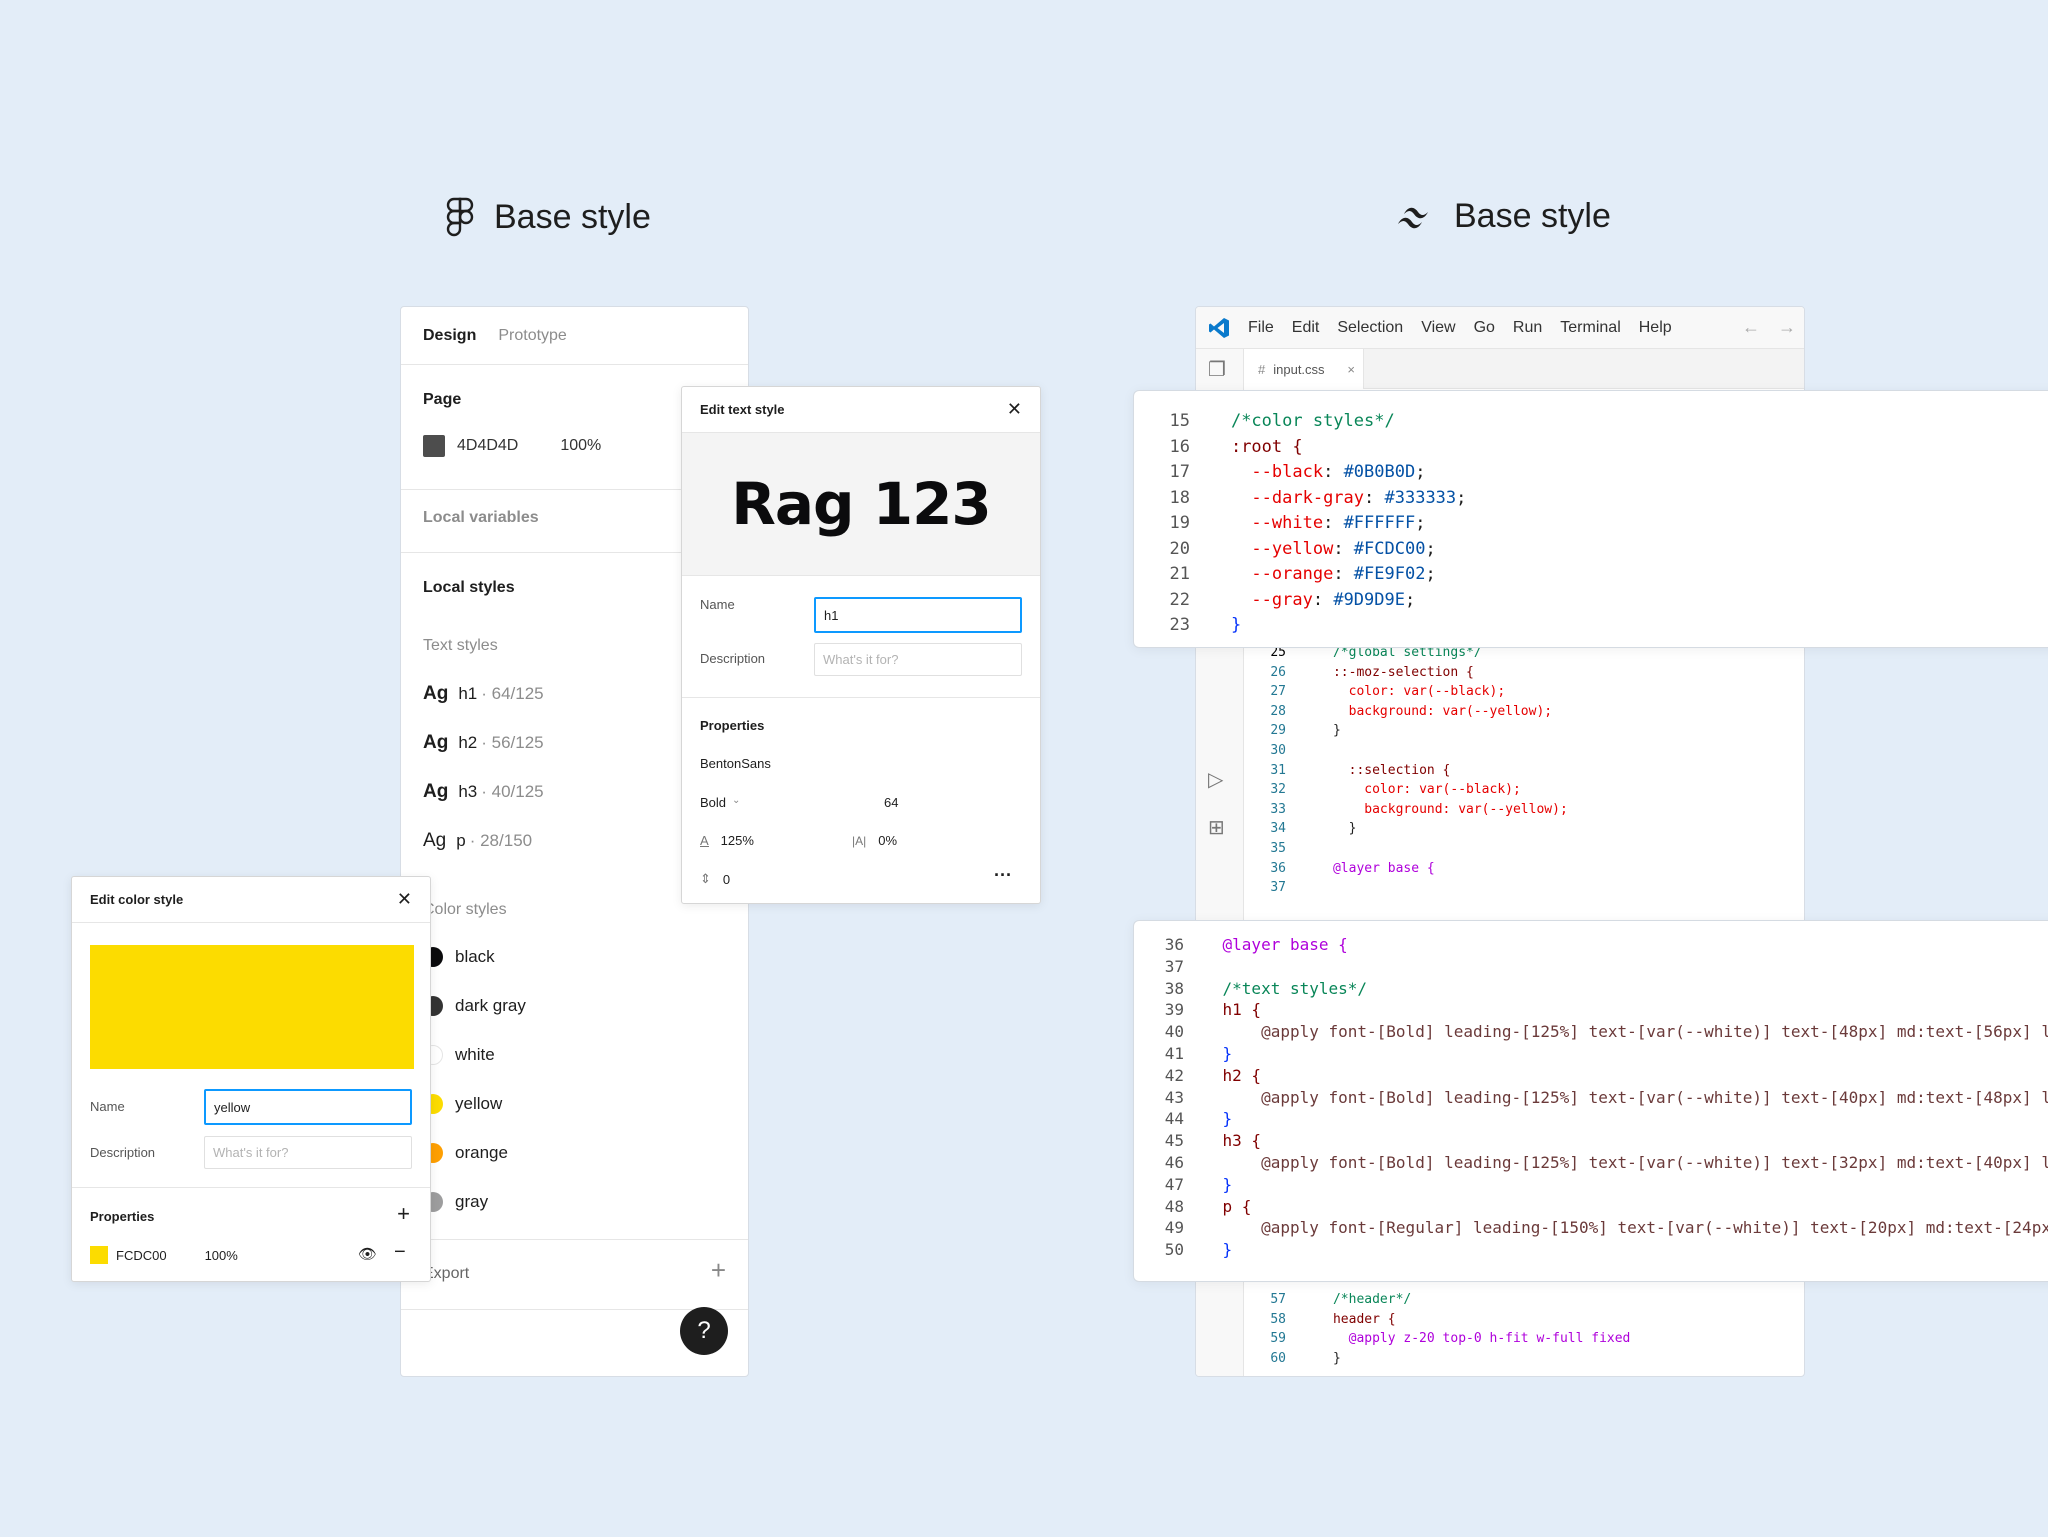 Image resolution: width=2048 pixels, height=1537 pixels. I want to click on close-tab-icon: ×, so click(1351, 369).